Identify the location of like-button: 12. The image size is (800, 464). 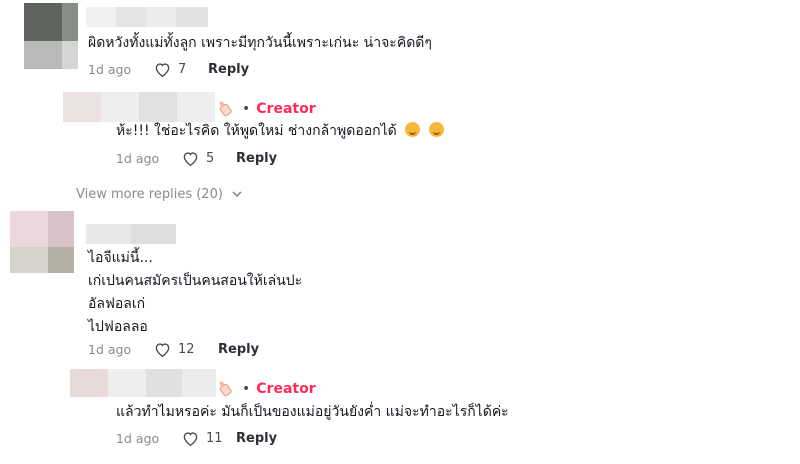
(186, 349).